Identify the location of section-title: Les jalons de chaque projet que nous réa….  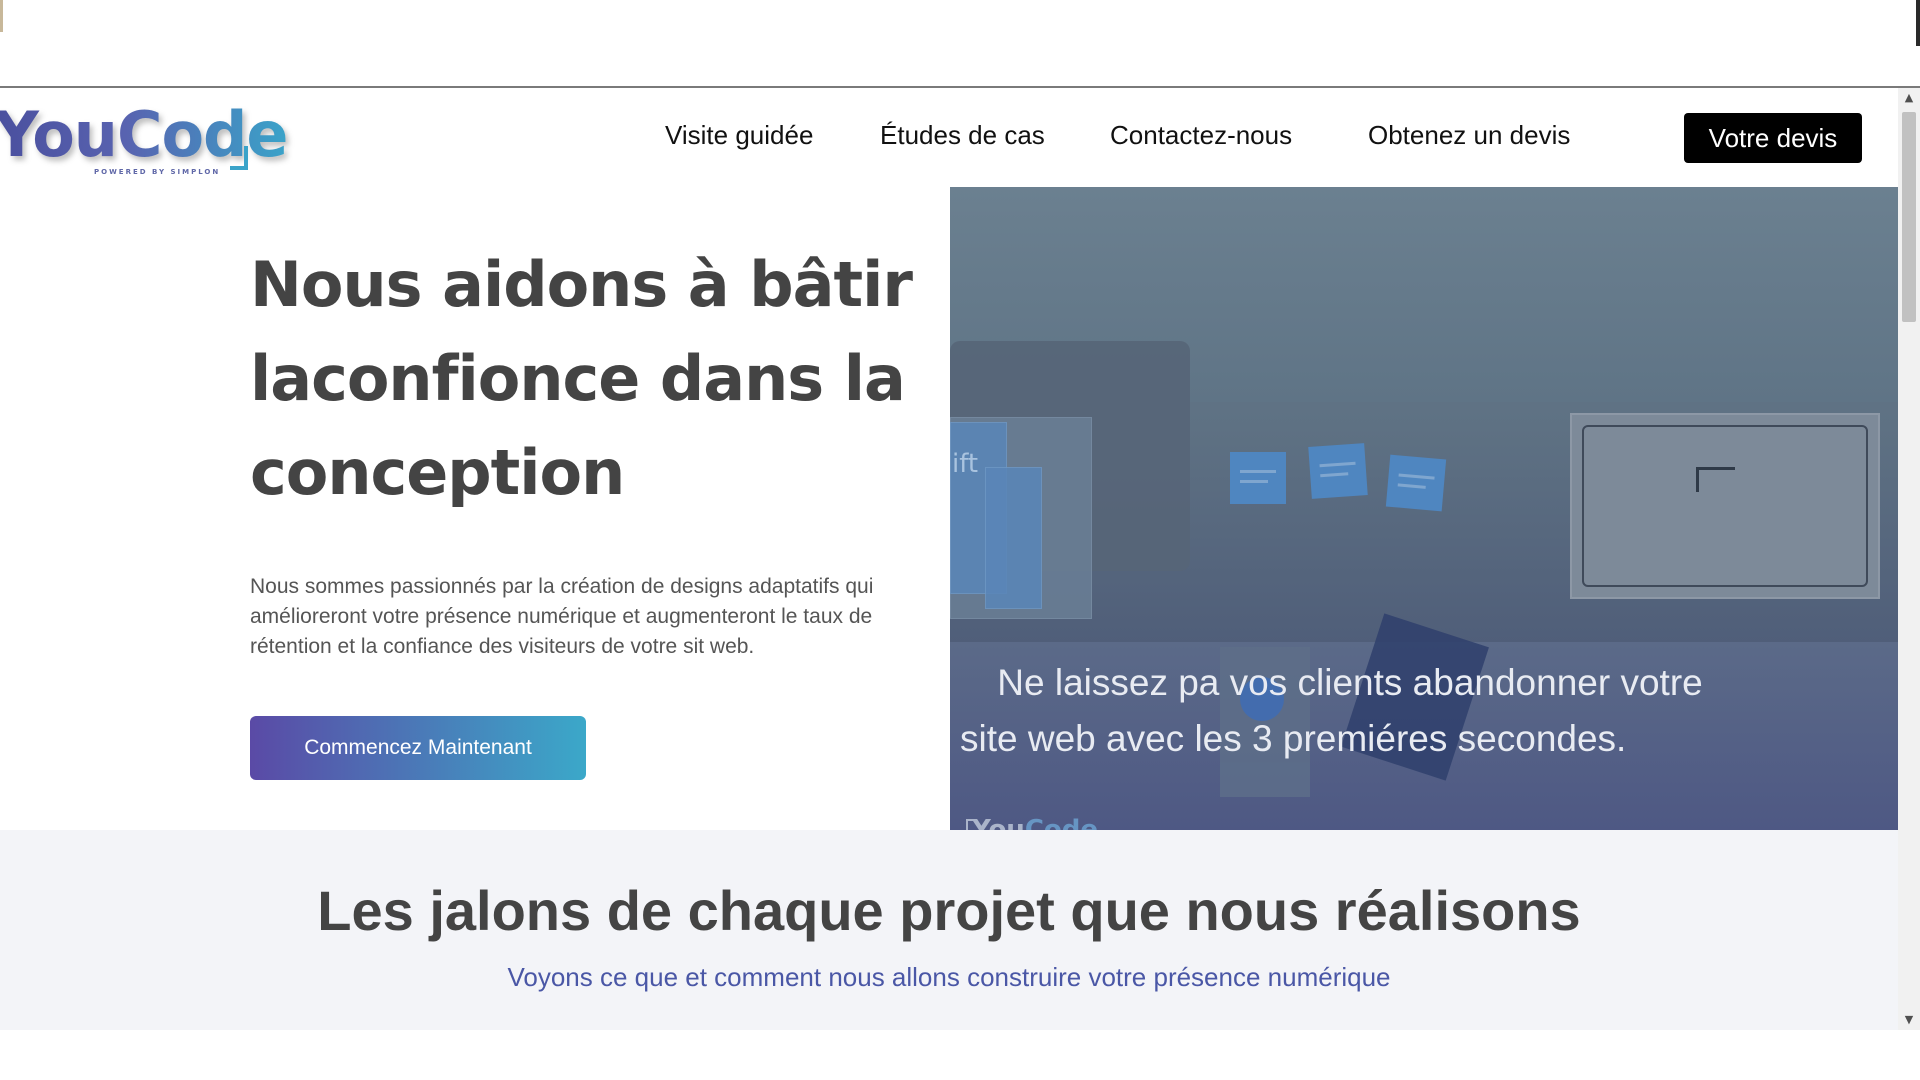
(949, 910).